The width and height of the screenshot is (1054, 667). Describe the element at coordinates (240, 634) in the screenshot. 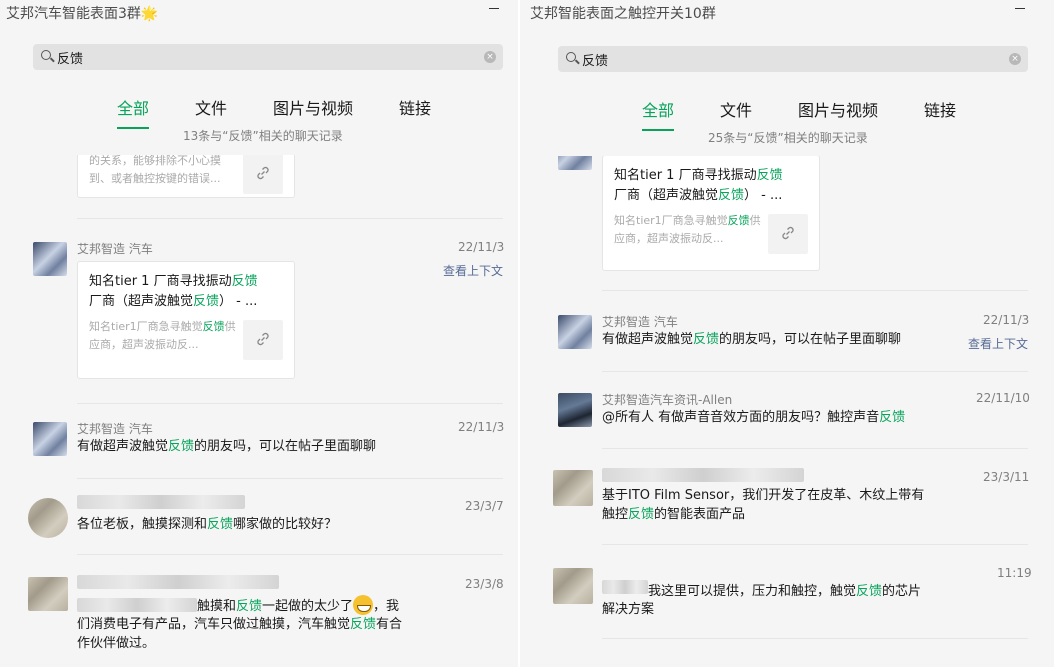

I see `message-text-continued: 们消费电子有产品，汽车只做过触摸，汽车触觉反馈有合 作伙伴做过。` at that location.